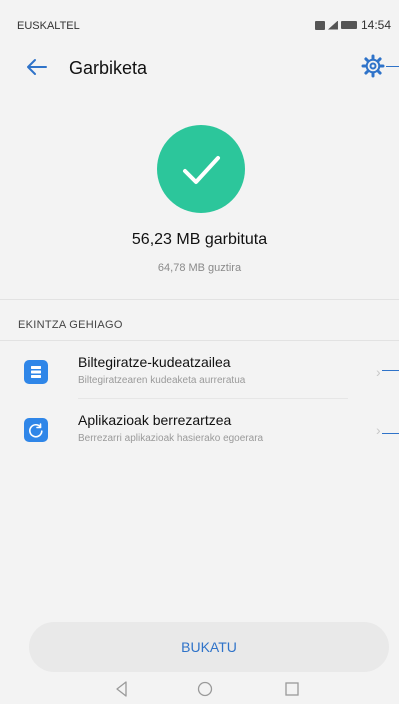 The width and height of the screenshot is (399, 704). I want to click on square-recents-icon, so click(292, 689).